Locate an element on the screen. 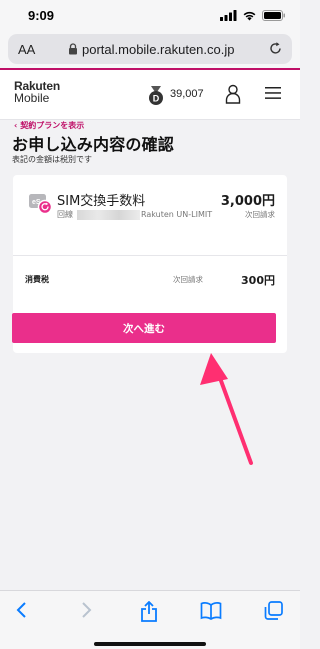 This screenshot has height=649, width=320. reload-icon is located at coordinates (275, 48).